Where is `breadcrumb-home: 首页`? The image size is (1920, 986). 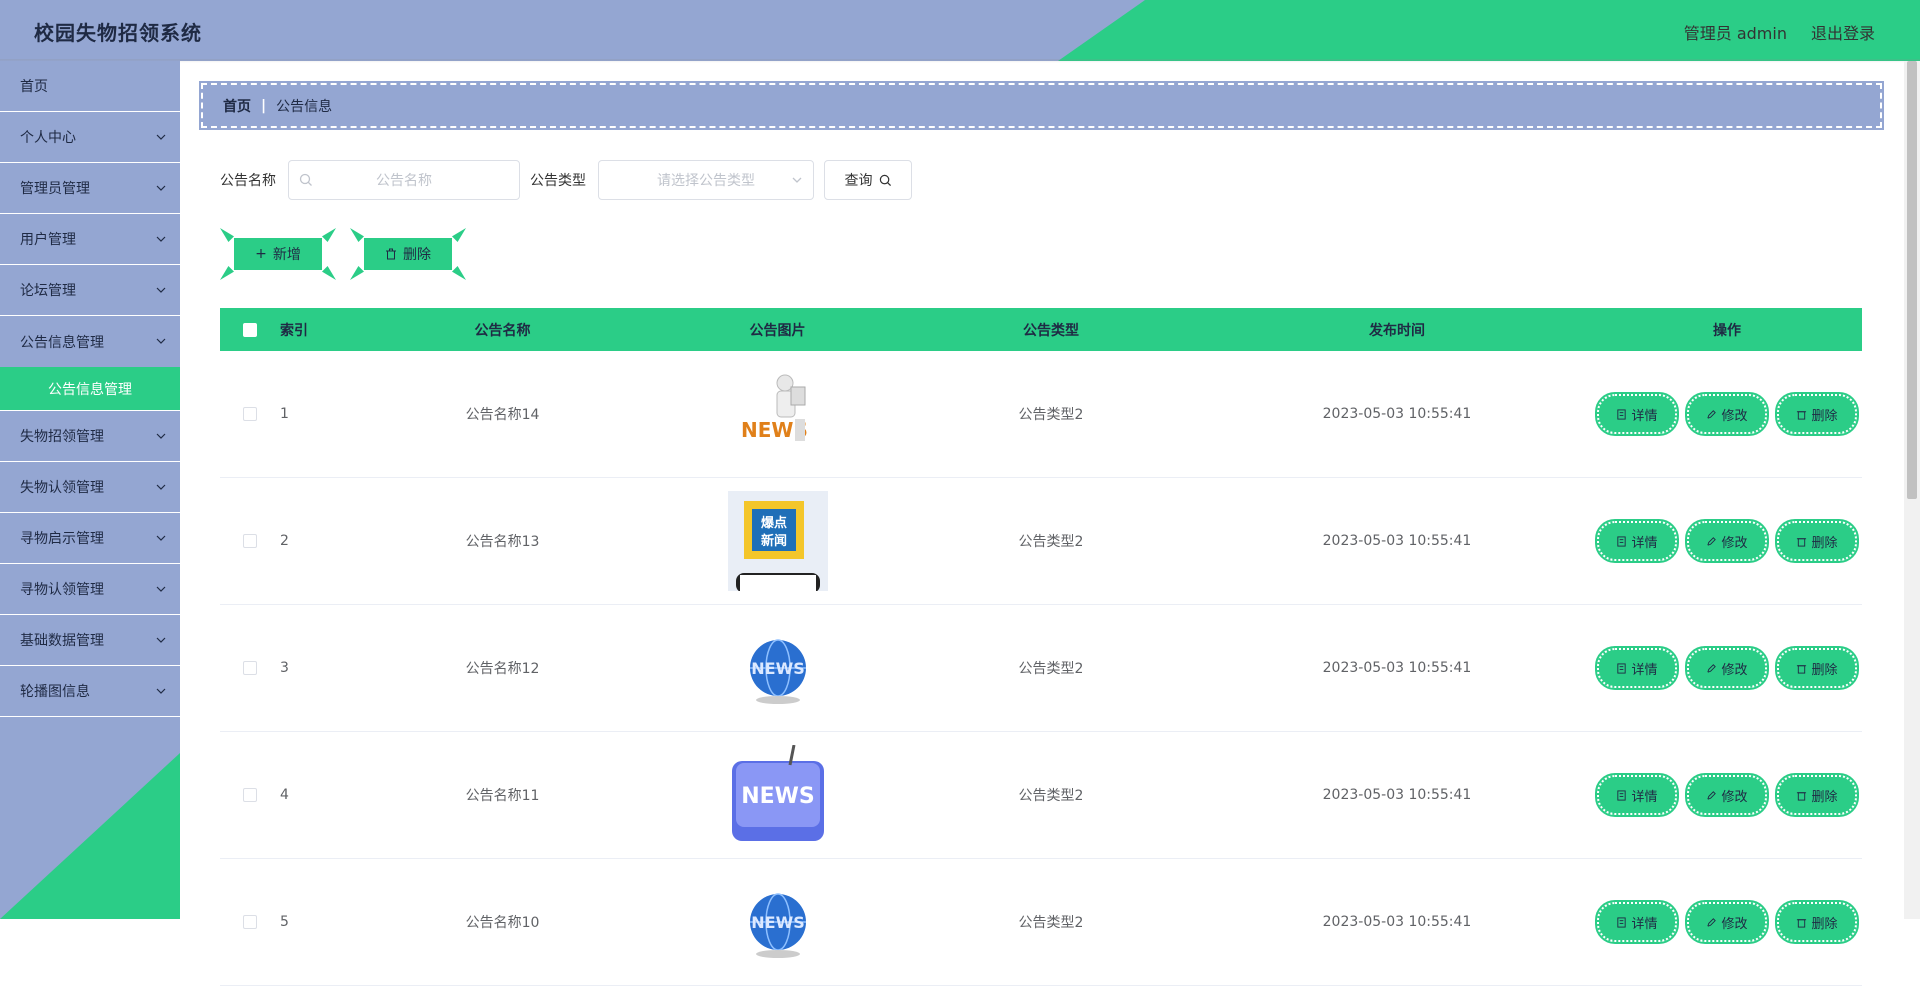
breadcrumb-home: 首页 is located at coordinates (237, 106).